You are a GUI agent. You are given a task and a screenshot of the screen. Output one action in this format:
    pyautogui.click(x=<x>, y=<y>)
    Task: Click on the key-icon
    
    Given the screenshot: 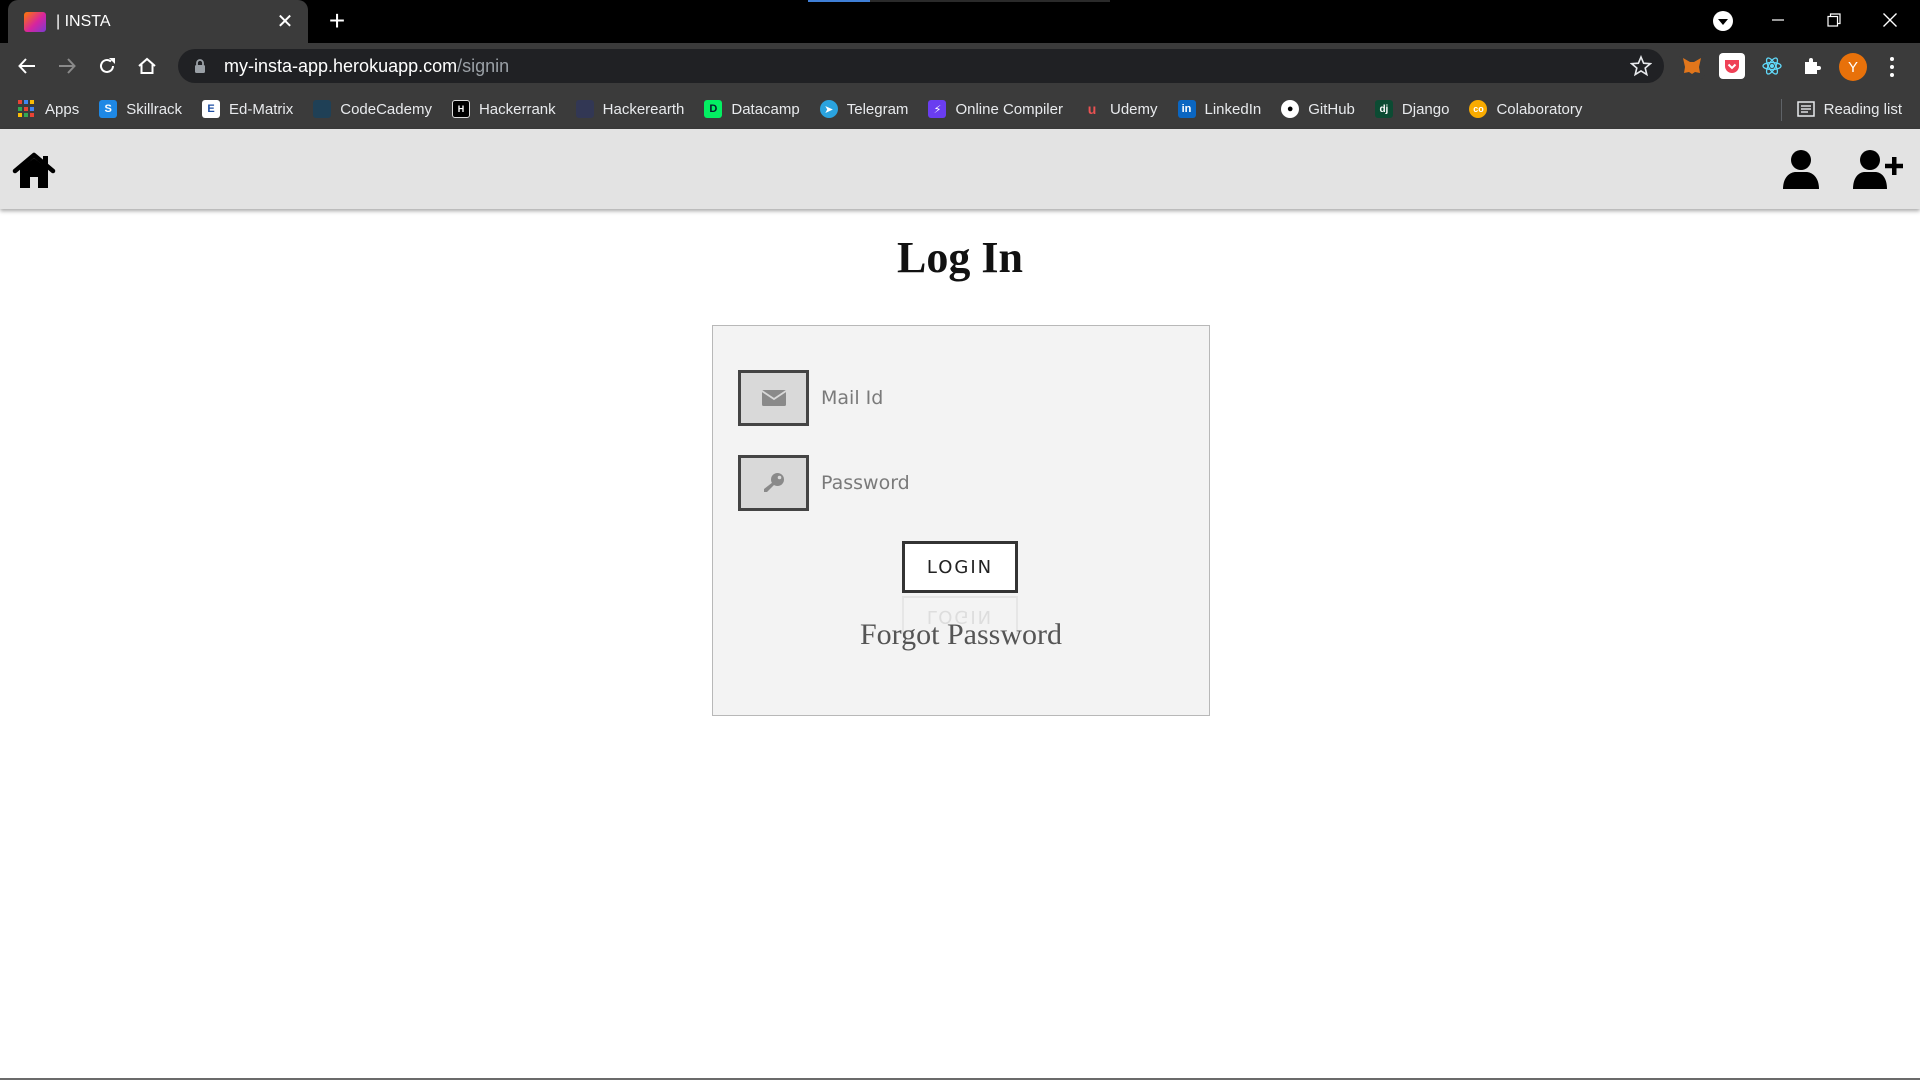 What is the action you would take?
    pyautogui.click(x=773, y=483)
    